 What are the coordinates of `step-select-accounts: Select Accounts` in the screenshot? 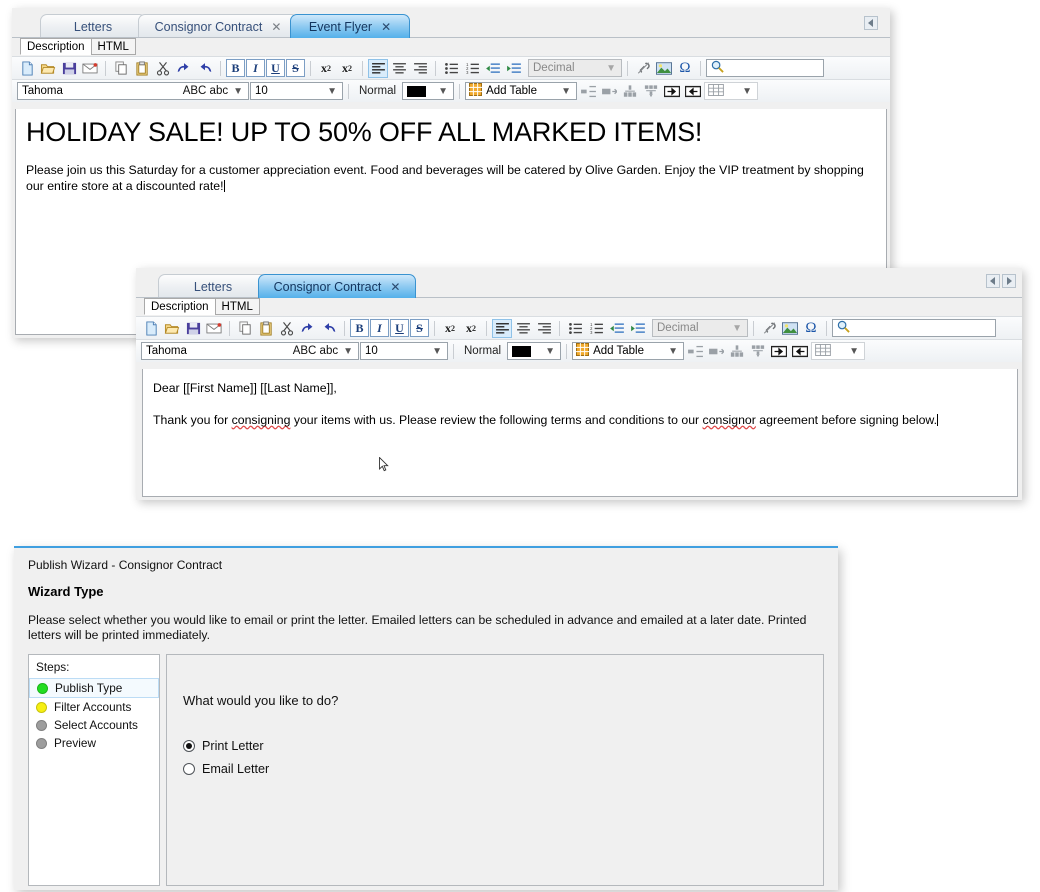 It's located at (94, 725).